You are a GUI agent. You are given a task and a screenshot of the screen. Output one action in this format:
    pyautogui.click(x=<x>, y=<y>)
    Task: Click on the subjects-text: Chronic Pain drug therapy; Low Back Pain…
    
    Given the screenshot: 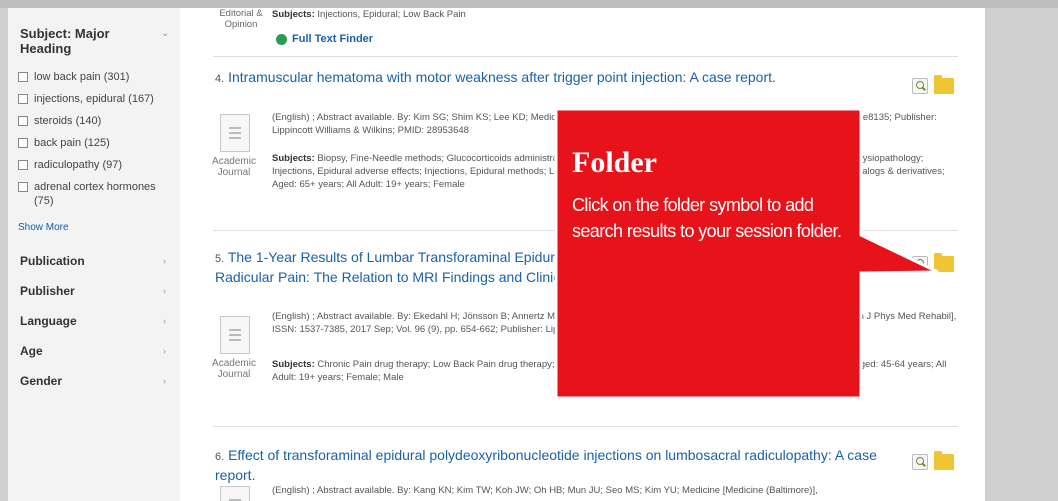 What is the action you would take?
    pyautogui.click(x=609, y=371)
    